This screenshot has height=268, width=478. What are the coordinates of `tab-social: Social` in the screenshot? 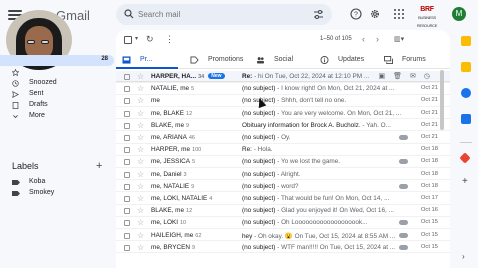 It's located at (282, 60).